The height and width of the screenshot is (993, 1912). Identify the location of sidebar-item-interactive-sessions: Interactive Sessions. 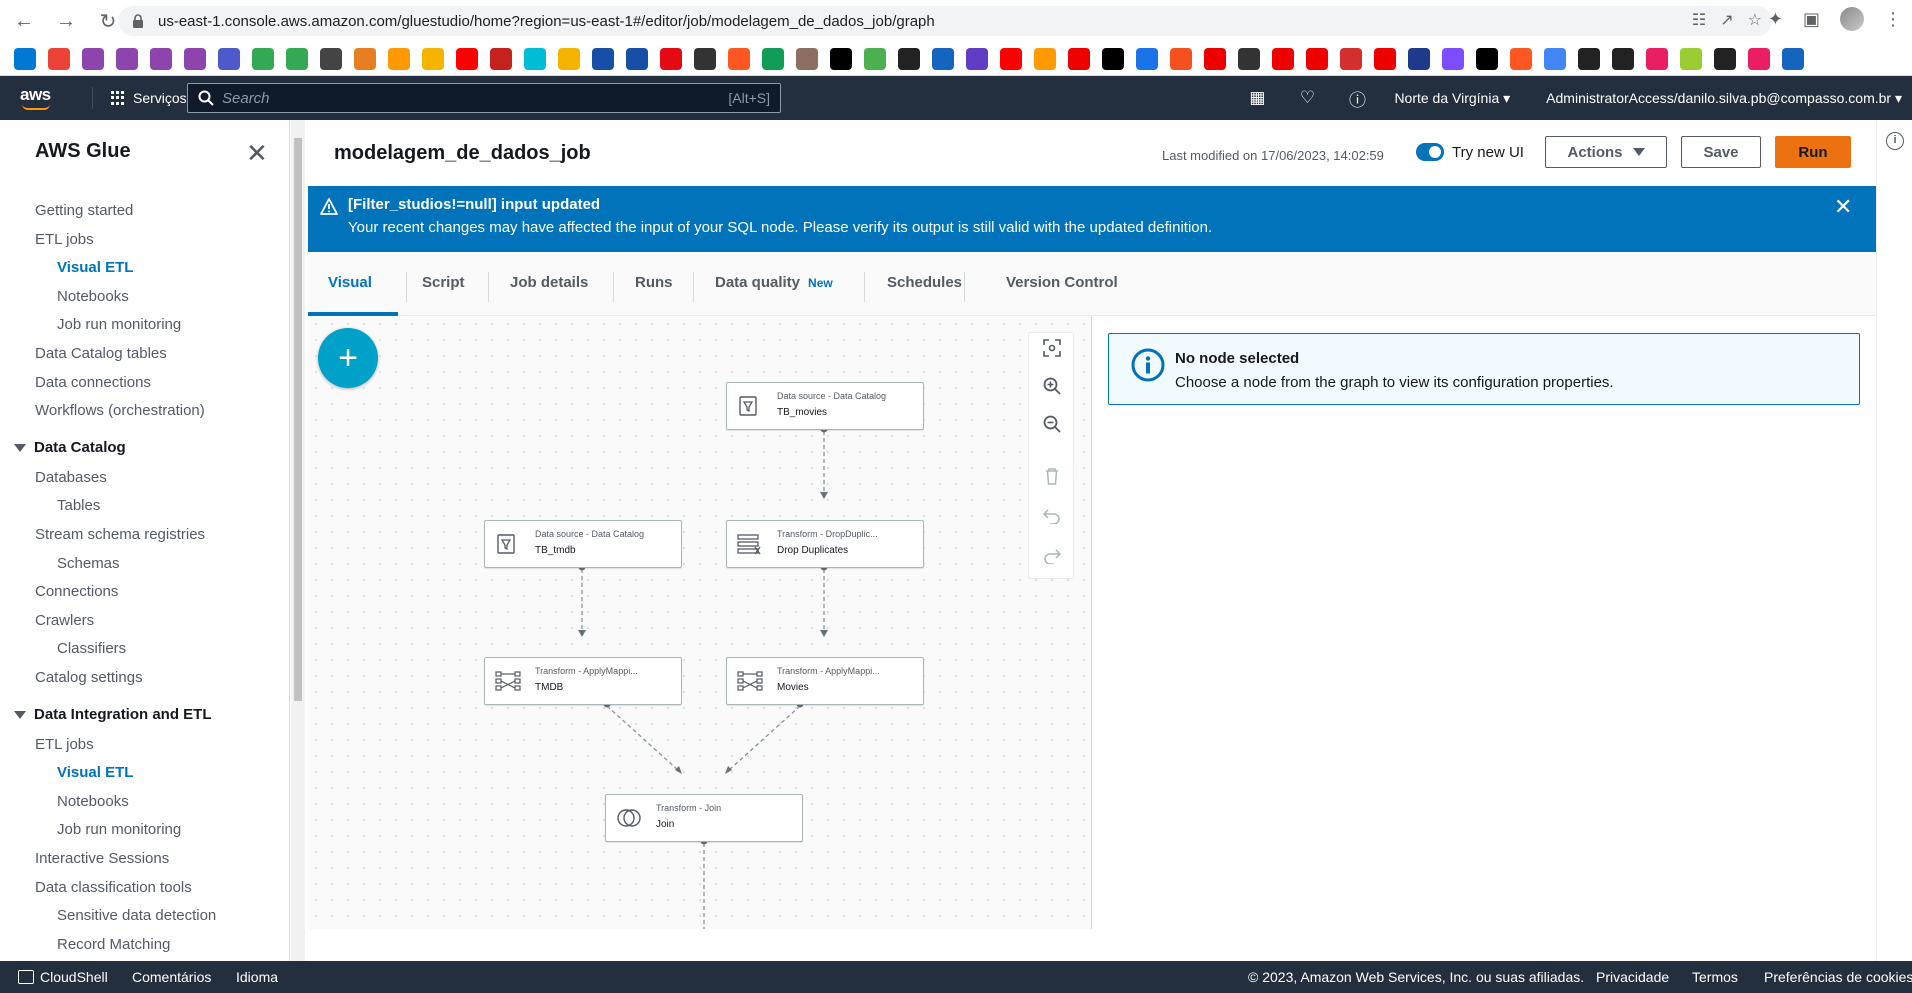
(102, 858).